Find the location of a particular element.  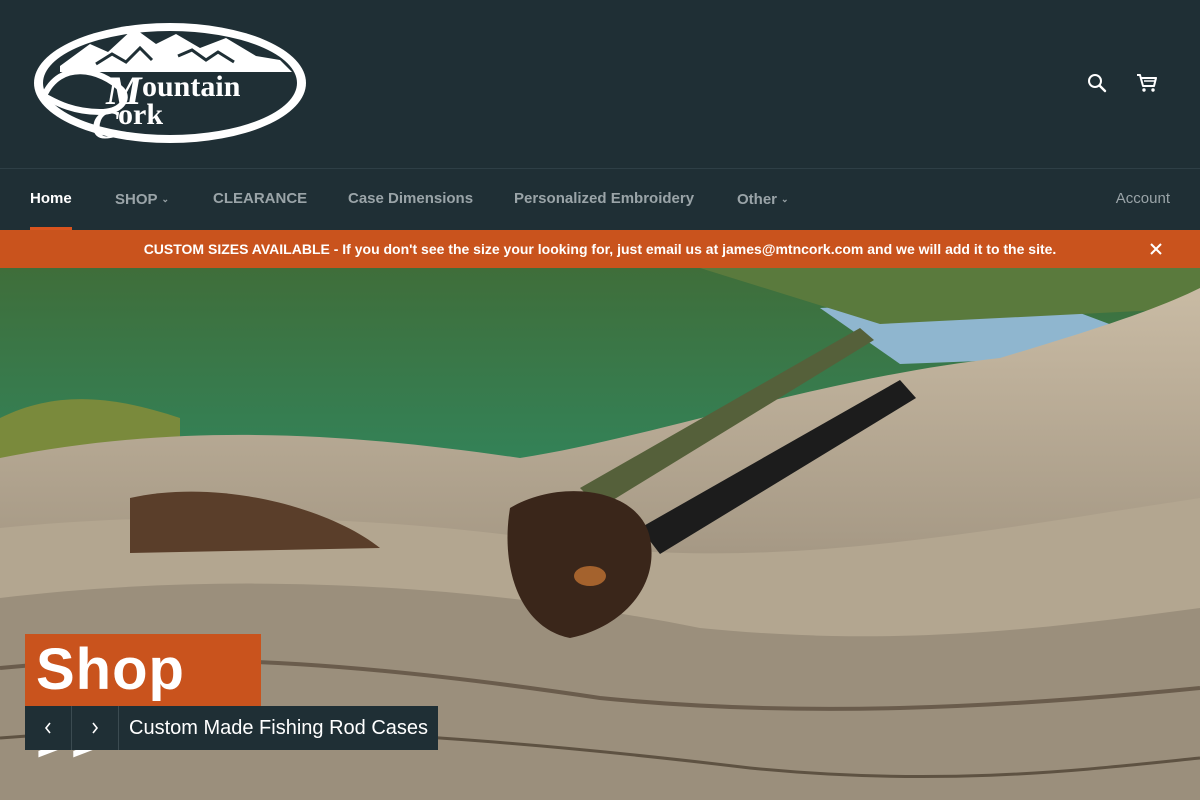

shop-cta-button: Shop >> is located at coordinates (143, 704).